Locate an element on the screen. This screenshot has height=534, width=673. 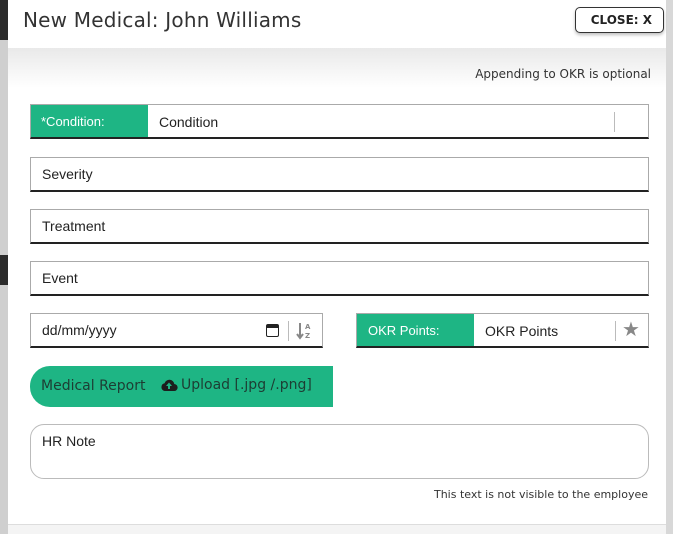
severity-input: Severity is located at coordinates (339, 174).